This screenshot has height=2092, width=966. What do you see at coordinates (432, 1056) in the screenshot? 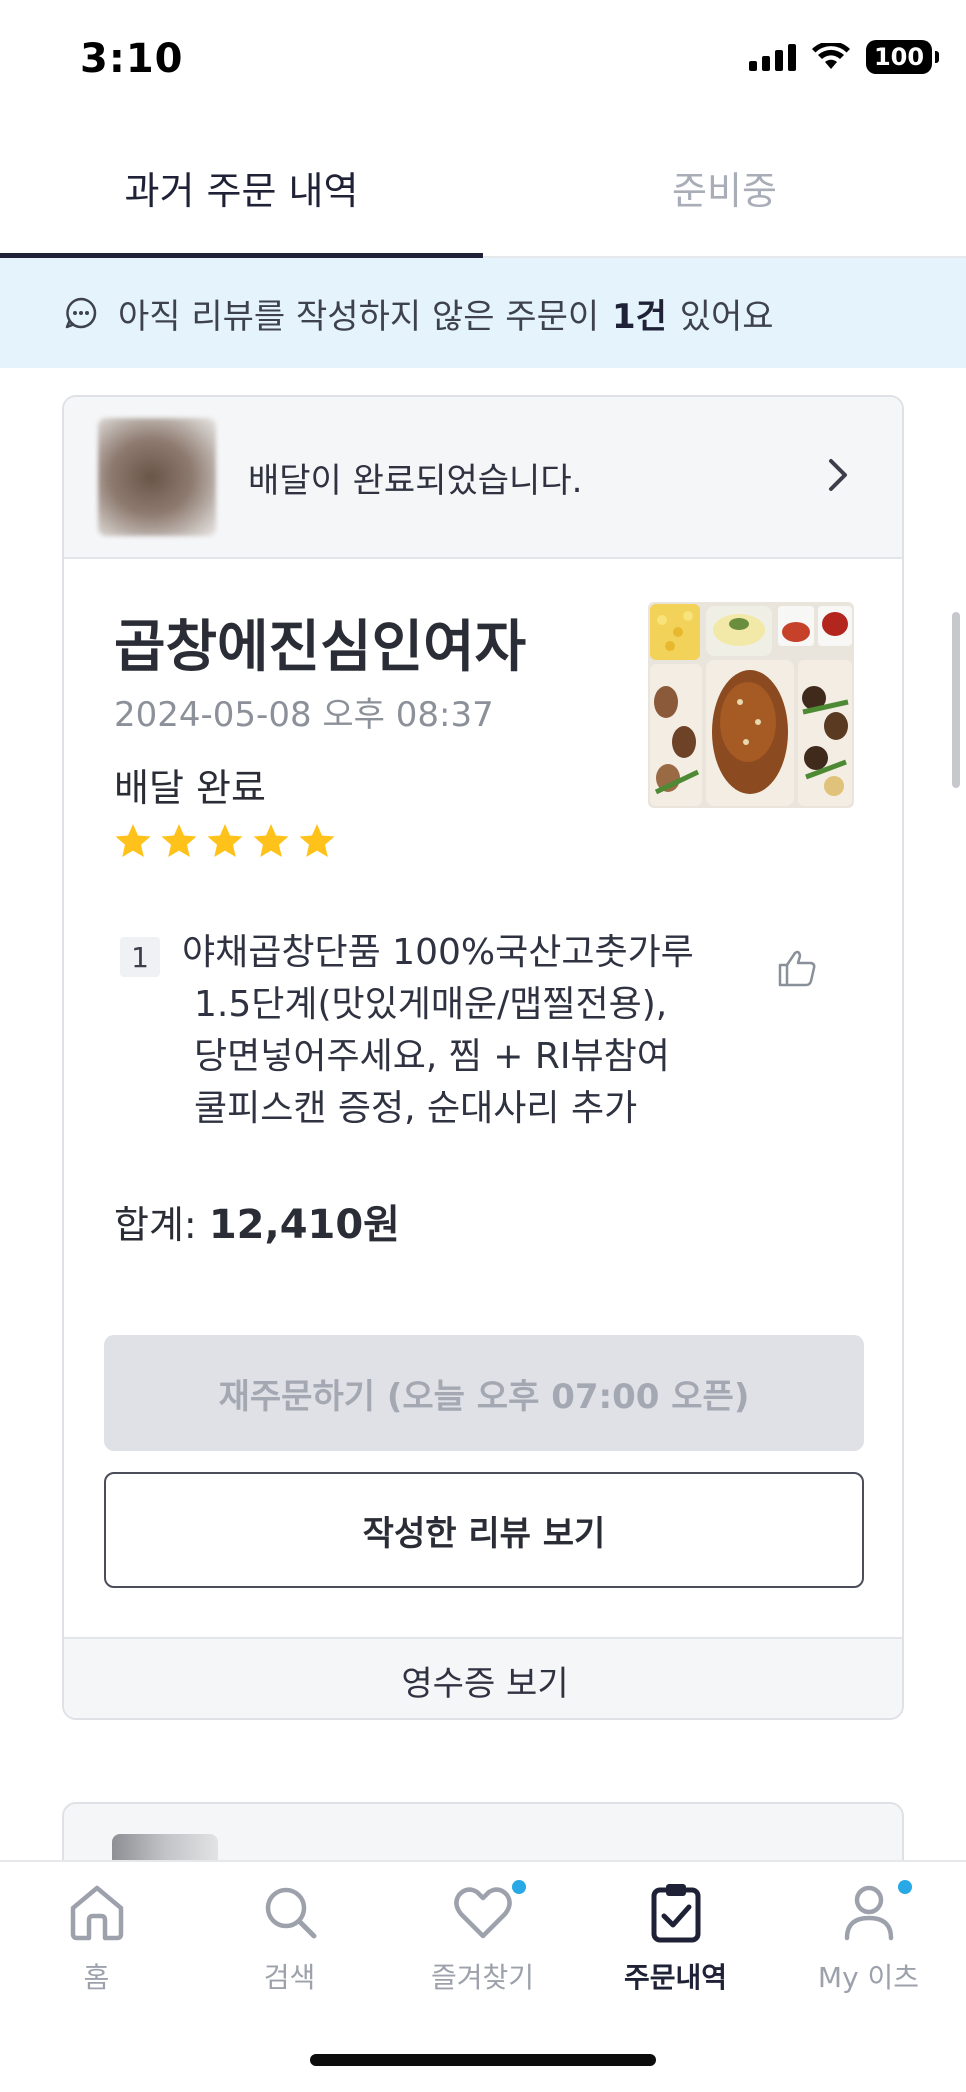
I see `item-line-3: 당면넣어주세요, 찜 + RI뷰참여` at bounding box center [432, 1056].